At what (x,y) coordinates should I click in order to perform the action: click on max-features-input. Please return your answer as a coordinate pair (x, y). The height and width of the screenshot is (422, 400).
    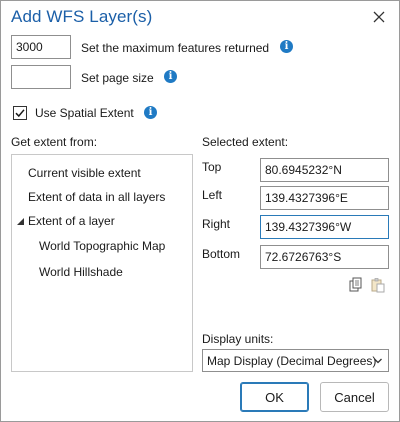
    Looking at the image, I should click on (41, 47).